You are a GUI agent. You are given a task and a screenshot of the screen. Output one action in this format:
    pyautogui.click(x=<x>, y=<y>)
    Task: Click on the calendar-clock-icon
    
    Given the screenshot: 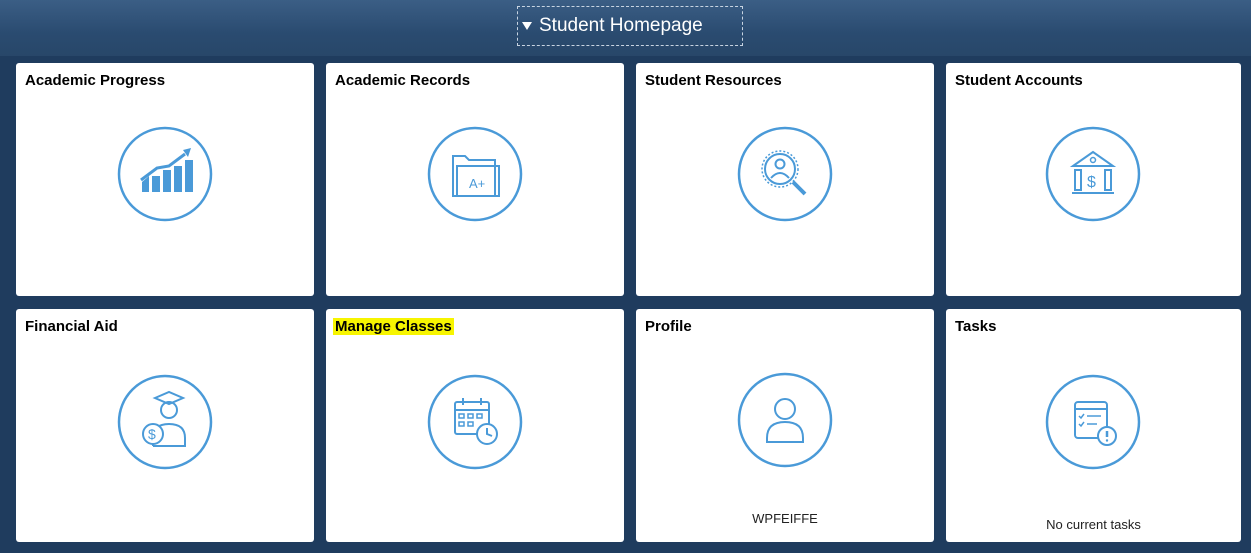 What is the action you would take?
    pyautogui.click(x=475, y=422)
    